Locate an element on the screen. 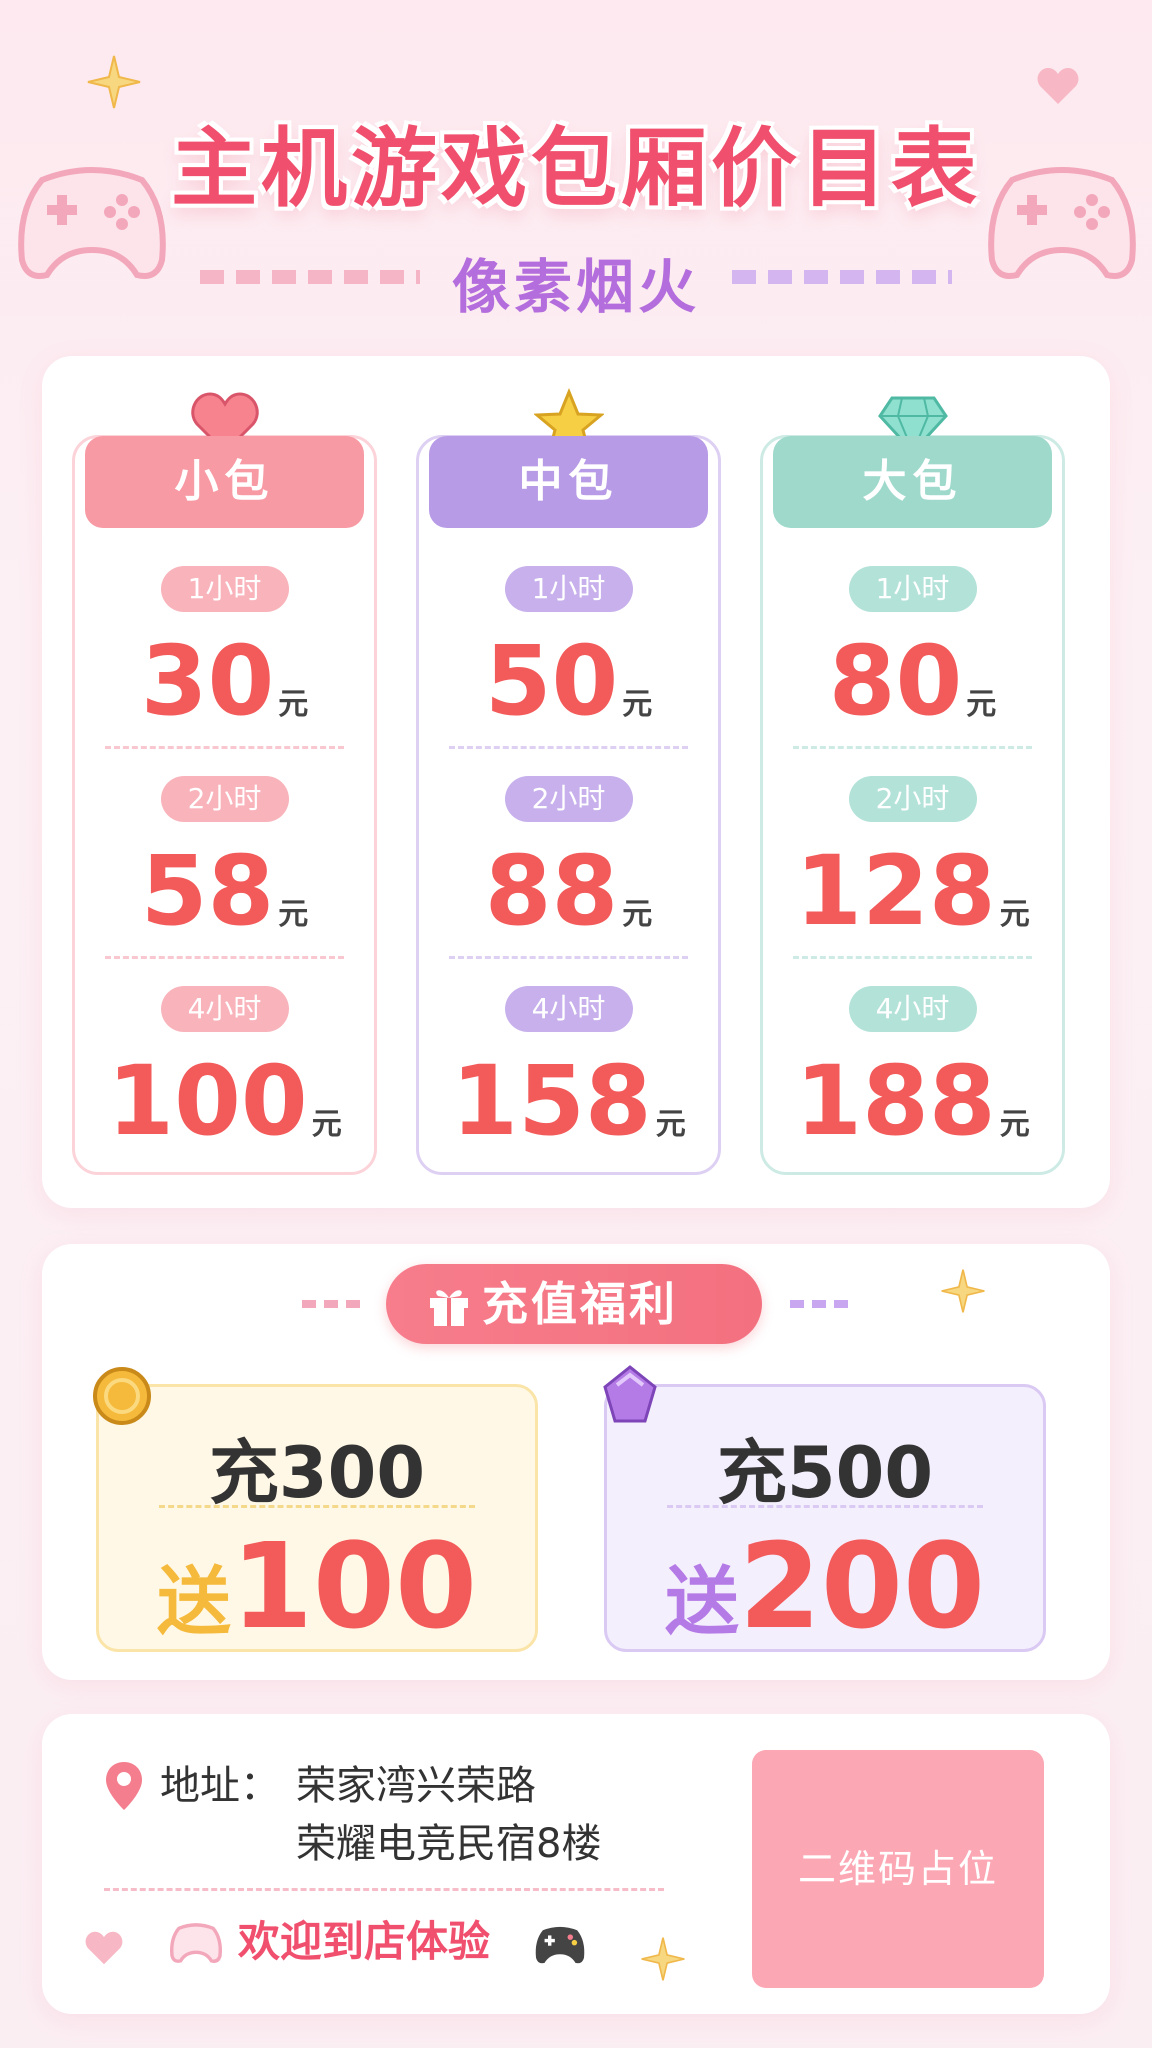  welcome-text: 欢迎到店体验 is located at coordinates (364, 1941).